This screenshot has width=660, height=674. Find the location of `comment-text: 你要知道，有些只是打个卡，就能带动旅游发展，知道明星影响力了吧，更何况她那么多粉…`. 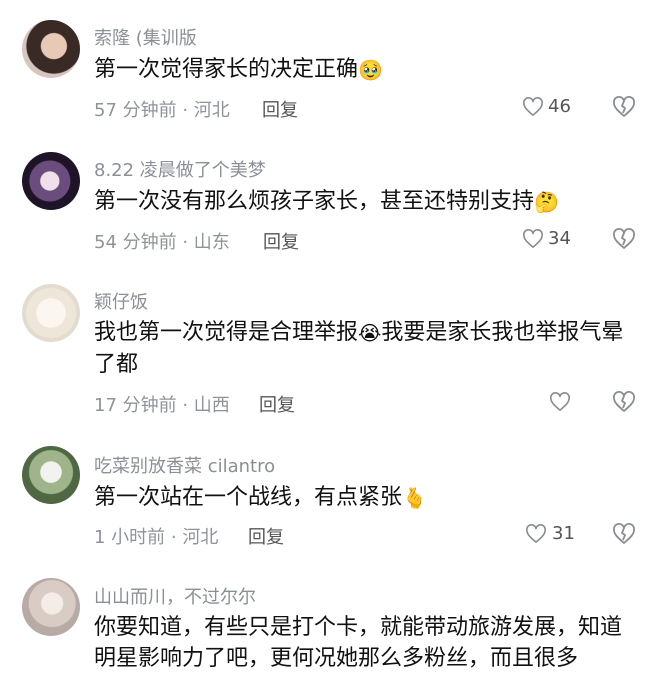

comment-text: 你要知道，有些只是打个卡，就能带动旅游发展，知道明星影响力了吧，更何况她那么多粉… is located at coordinates (358, 643).